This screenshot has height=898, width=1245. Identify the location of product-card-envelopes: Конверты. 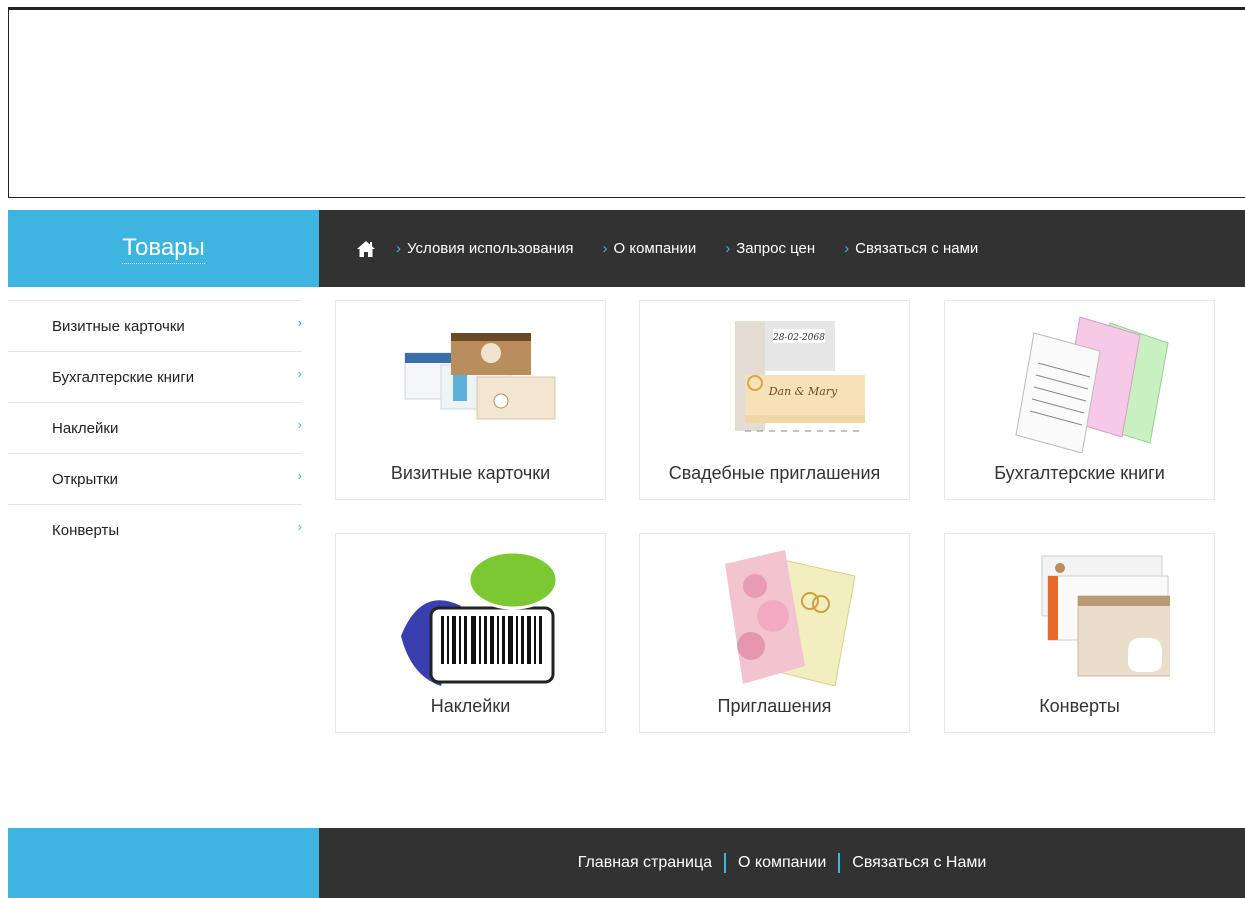
(1079, 633).